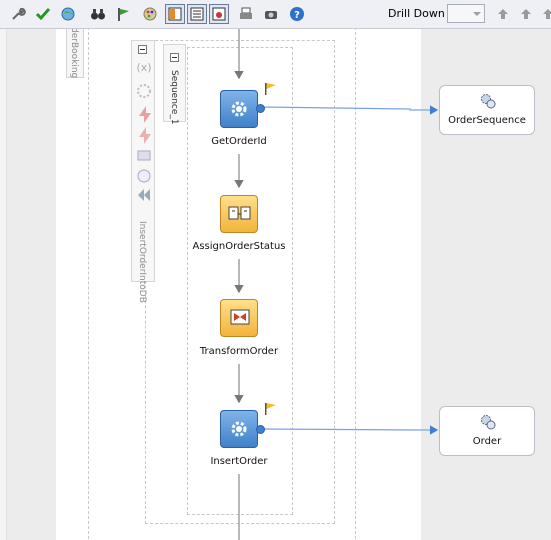  I want to click on palette-icon, so click(150, 14).